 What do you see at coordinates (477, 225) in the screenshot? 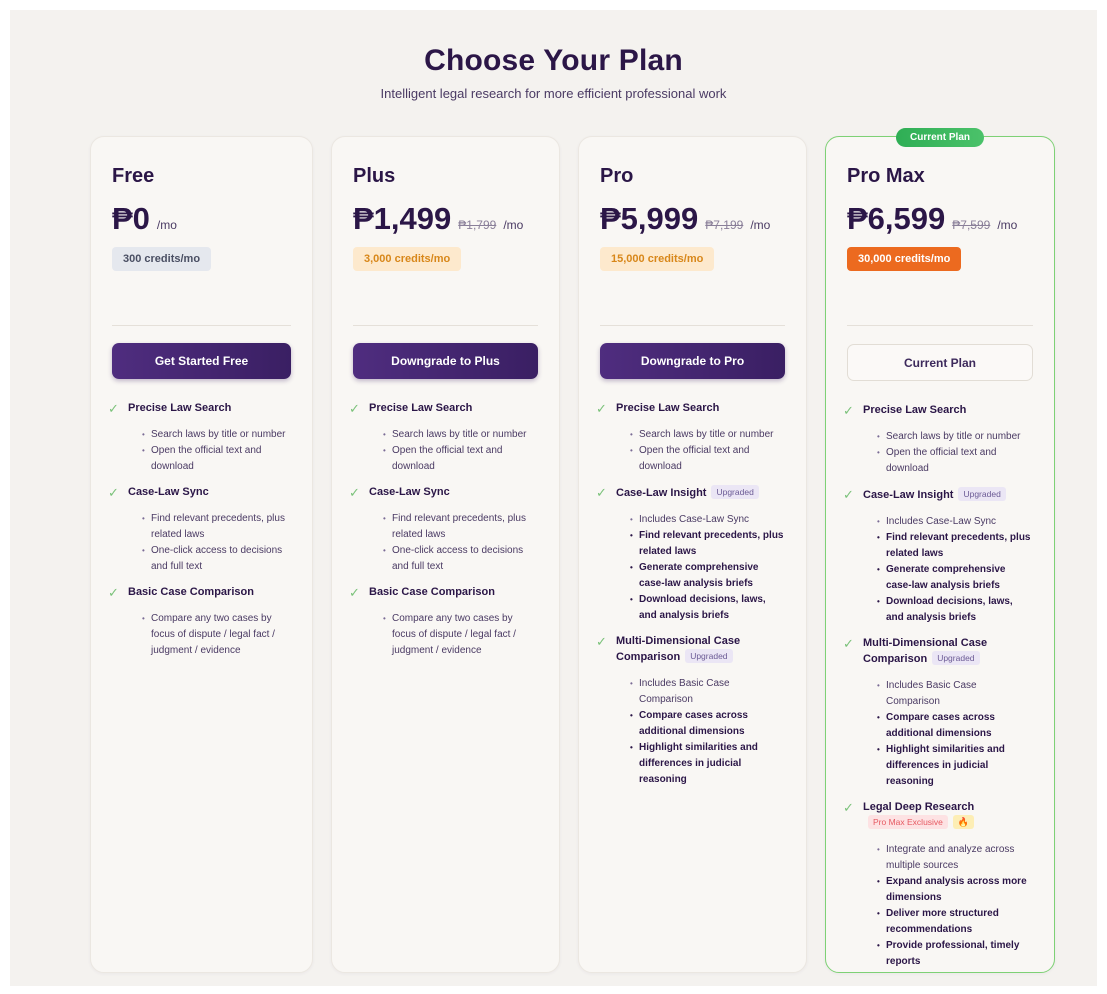
I see `plan-old-price: ₱1,799` at bounding box center [477, 225].